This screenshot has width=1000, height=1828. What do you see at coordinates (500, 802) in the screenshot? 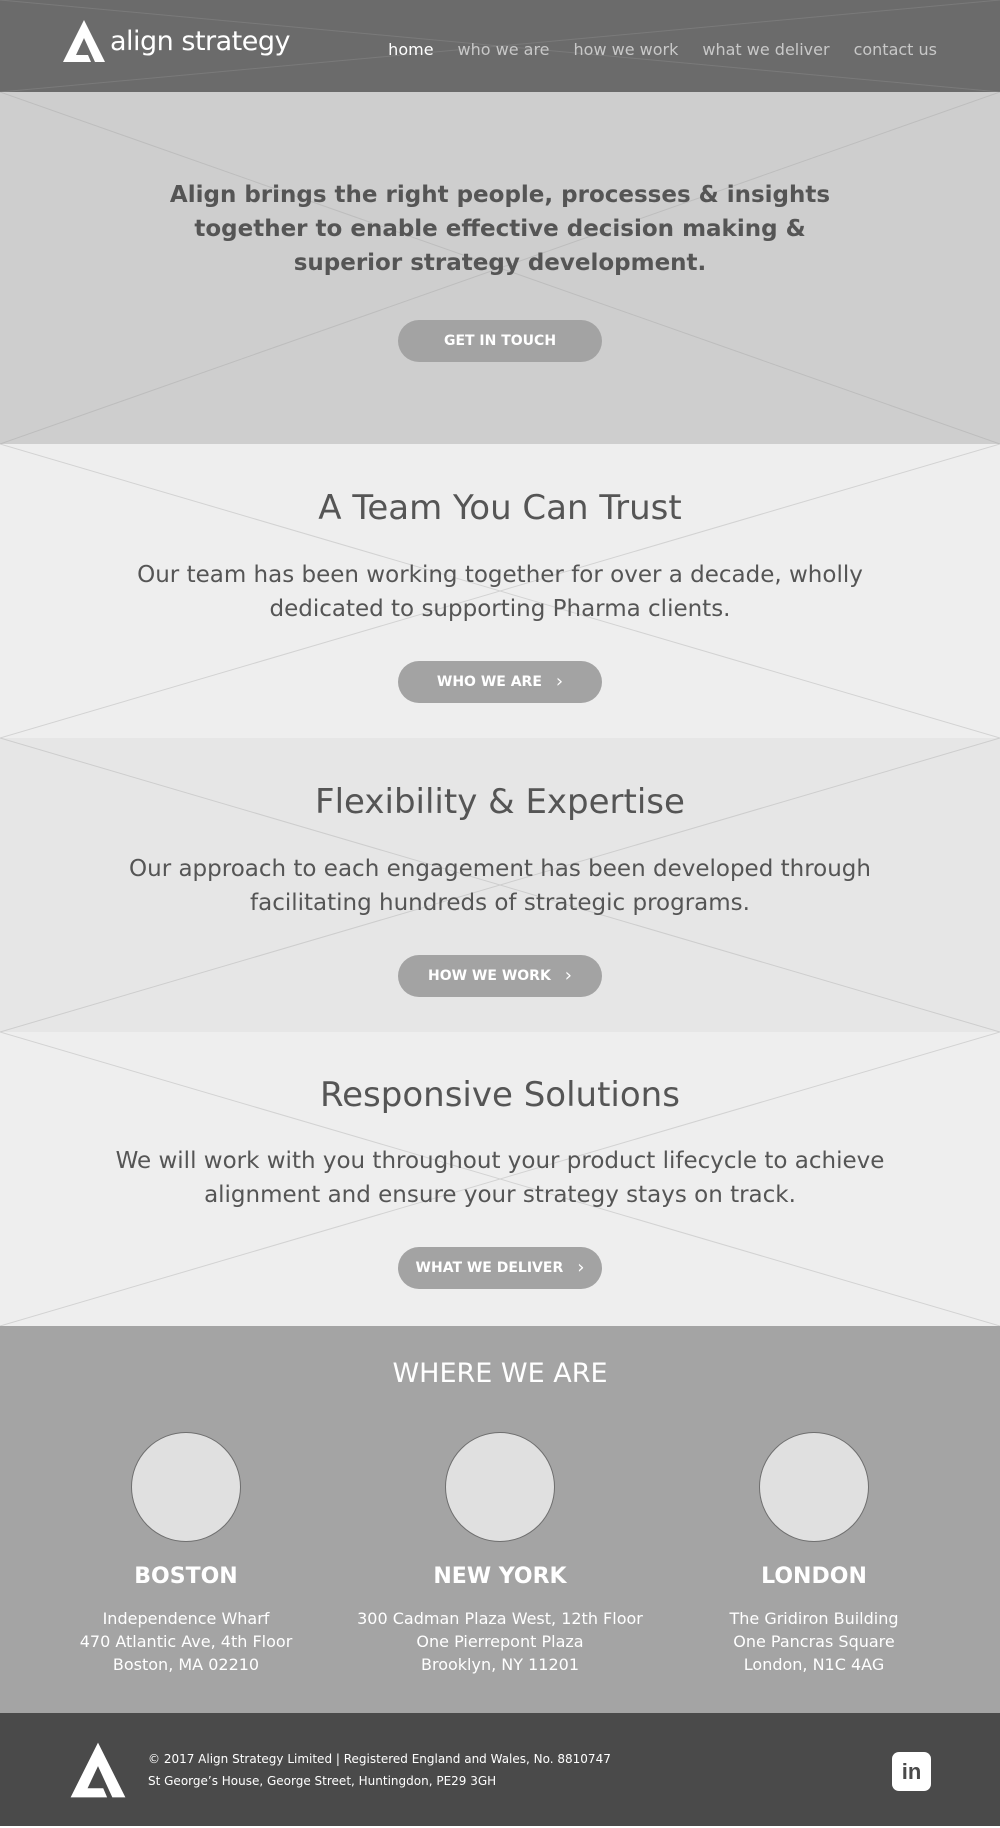
I see `expertise-title: Flexibility & Expertise` at bounding box center [500, 802].